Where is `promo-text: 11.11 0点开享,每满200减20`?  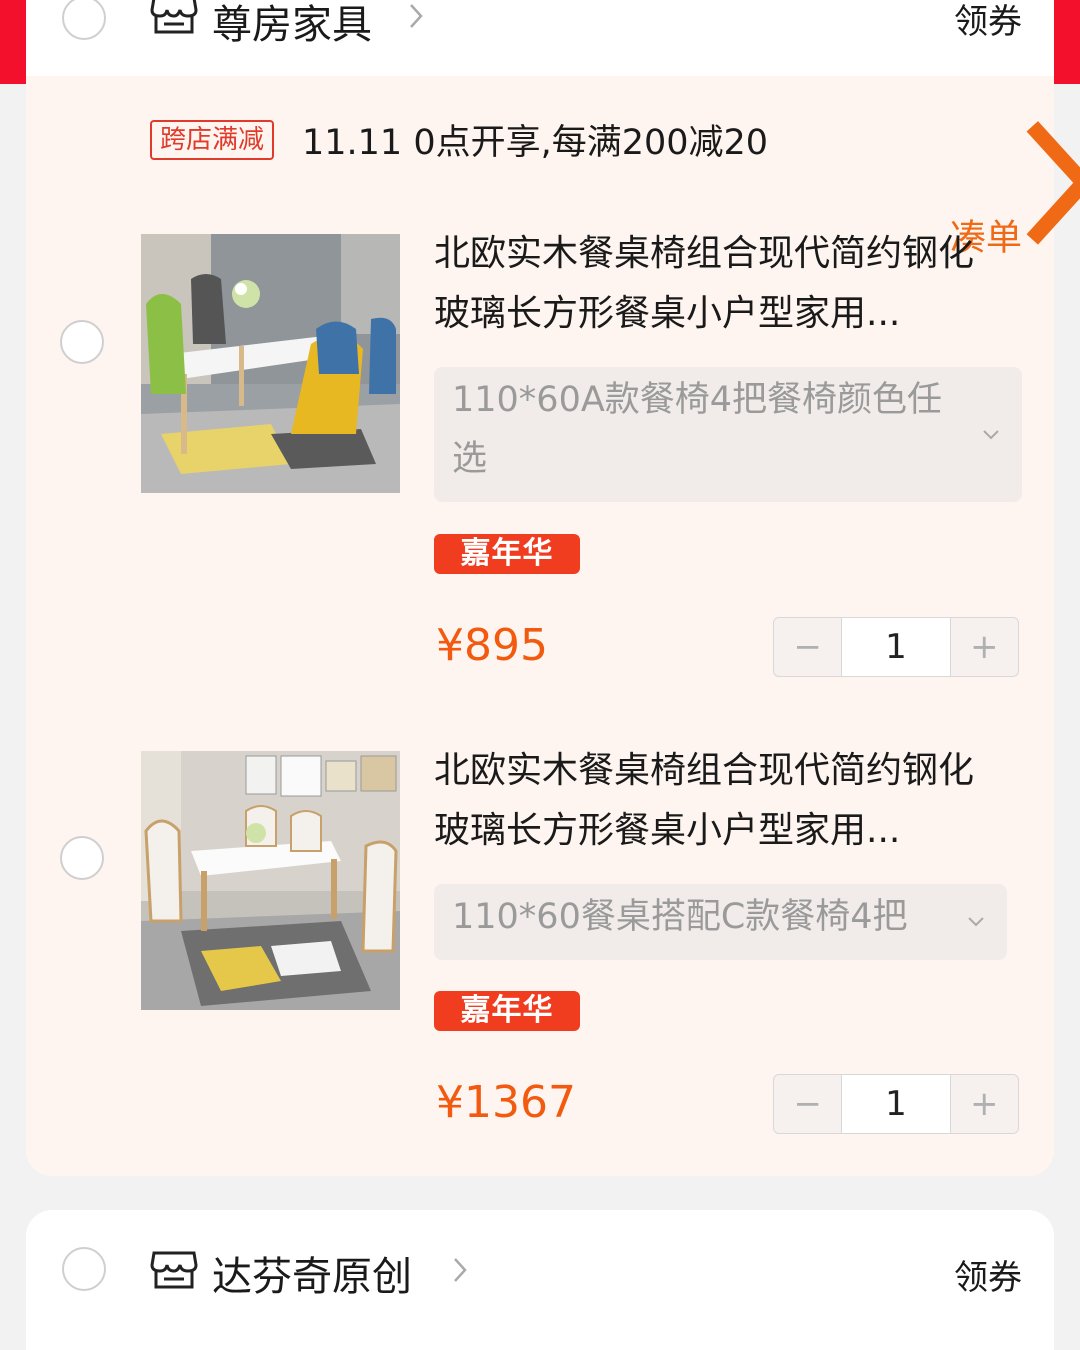
promo-text: 11.11 0点开享,每满200减20 is located at coordinates (535, 143).